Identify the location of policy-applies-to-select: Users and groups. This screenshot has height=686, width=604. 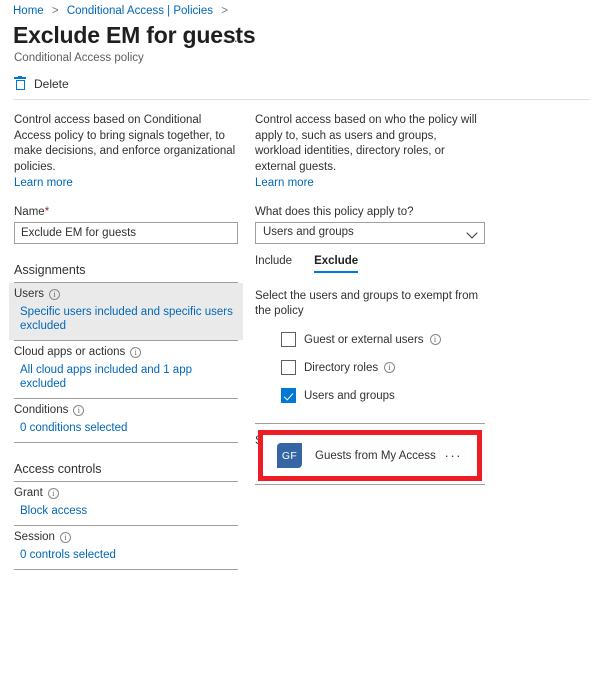
(370, 233).